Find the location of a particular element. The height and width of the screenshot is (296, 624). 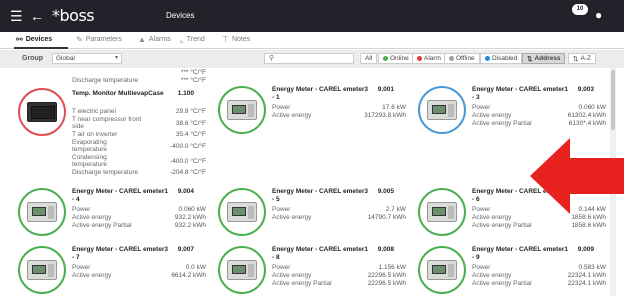

partial-row: *** °C/°F is located at coordinates (193, 72).